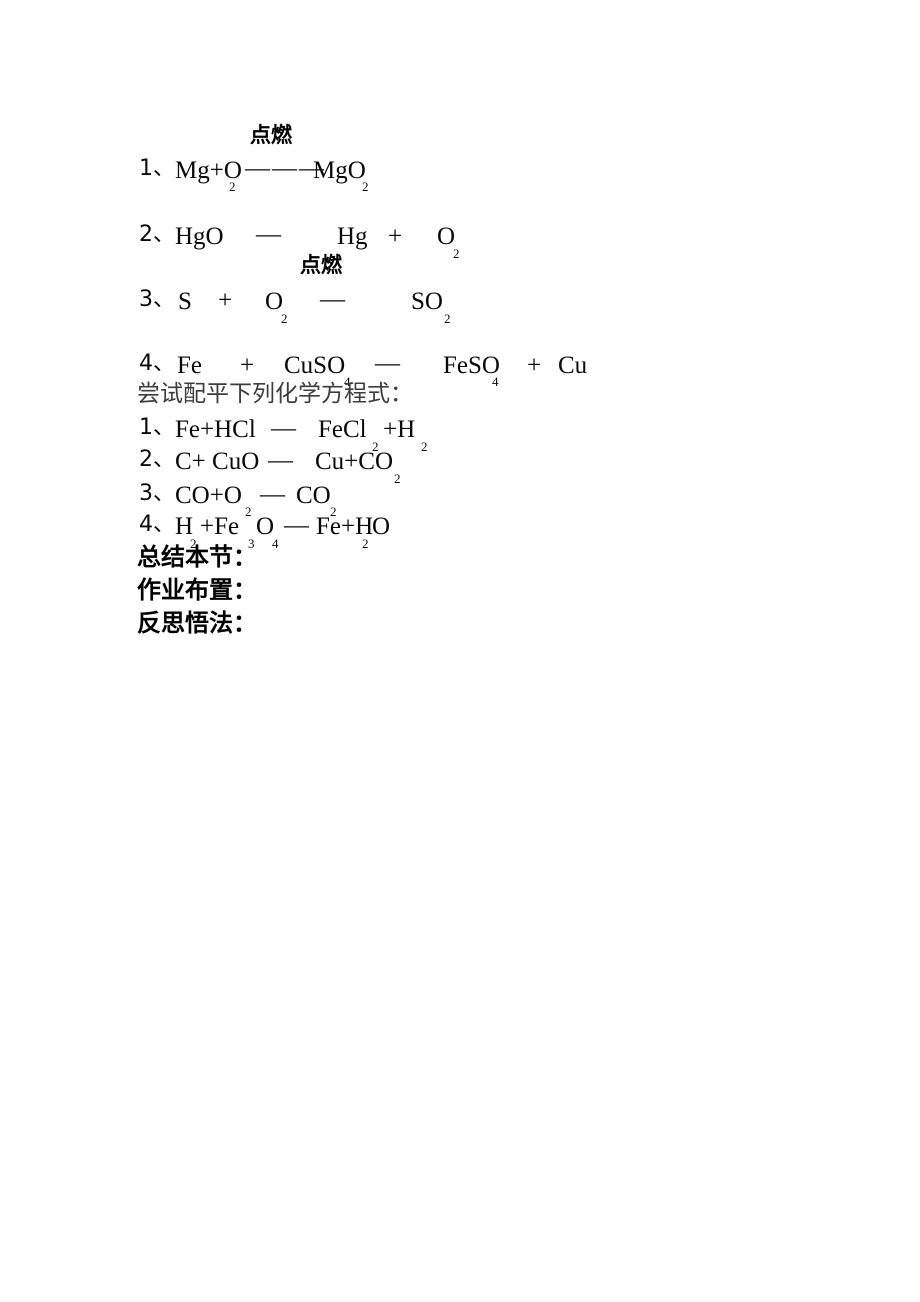  Describe the element at coordinates (399, 429) in the screenshot. I see `practice-1-products-tail: +H` at that location.